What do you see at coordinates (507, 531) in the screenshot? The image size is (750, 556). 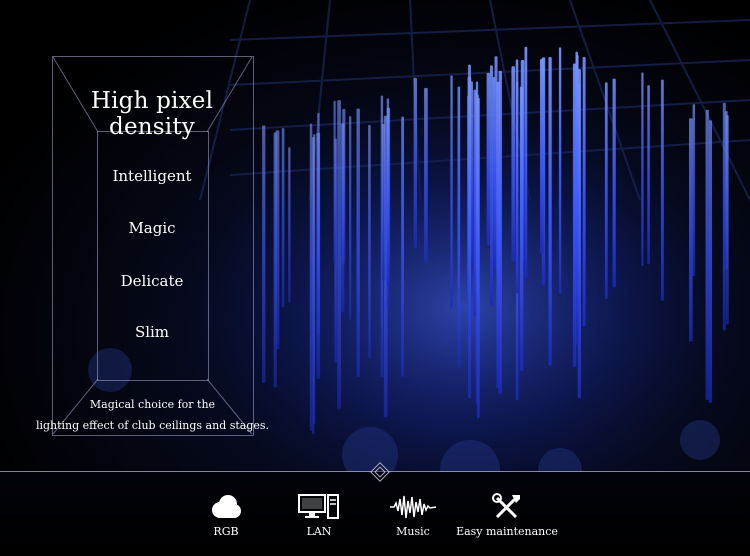 I see `feature-label: Easy maintenance` at bounding box center [507, 531].